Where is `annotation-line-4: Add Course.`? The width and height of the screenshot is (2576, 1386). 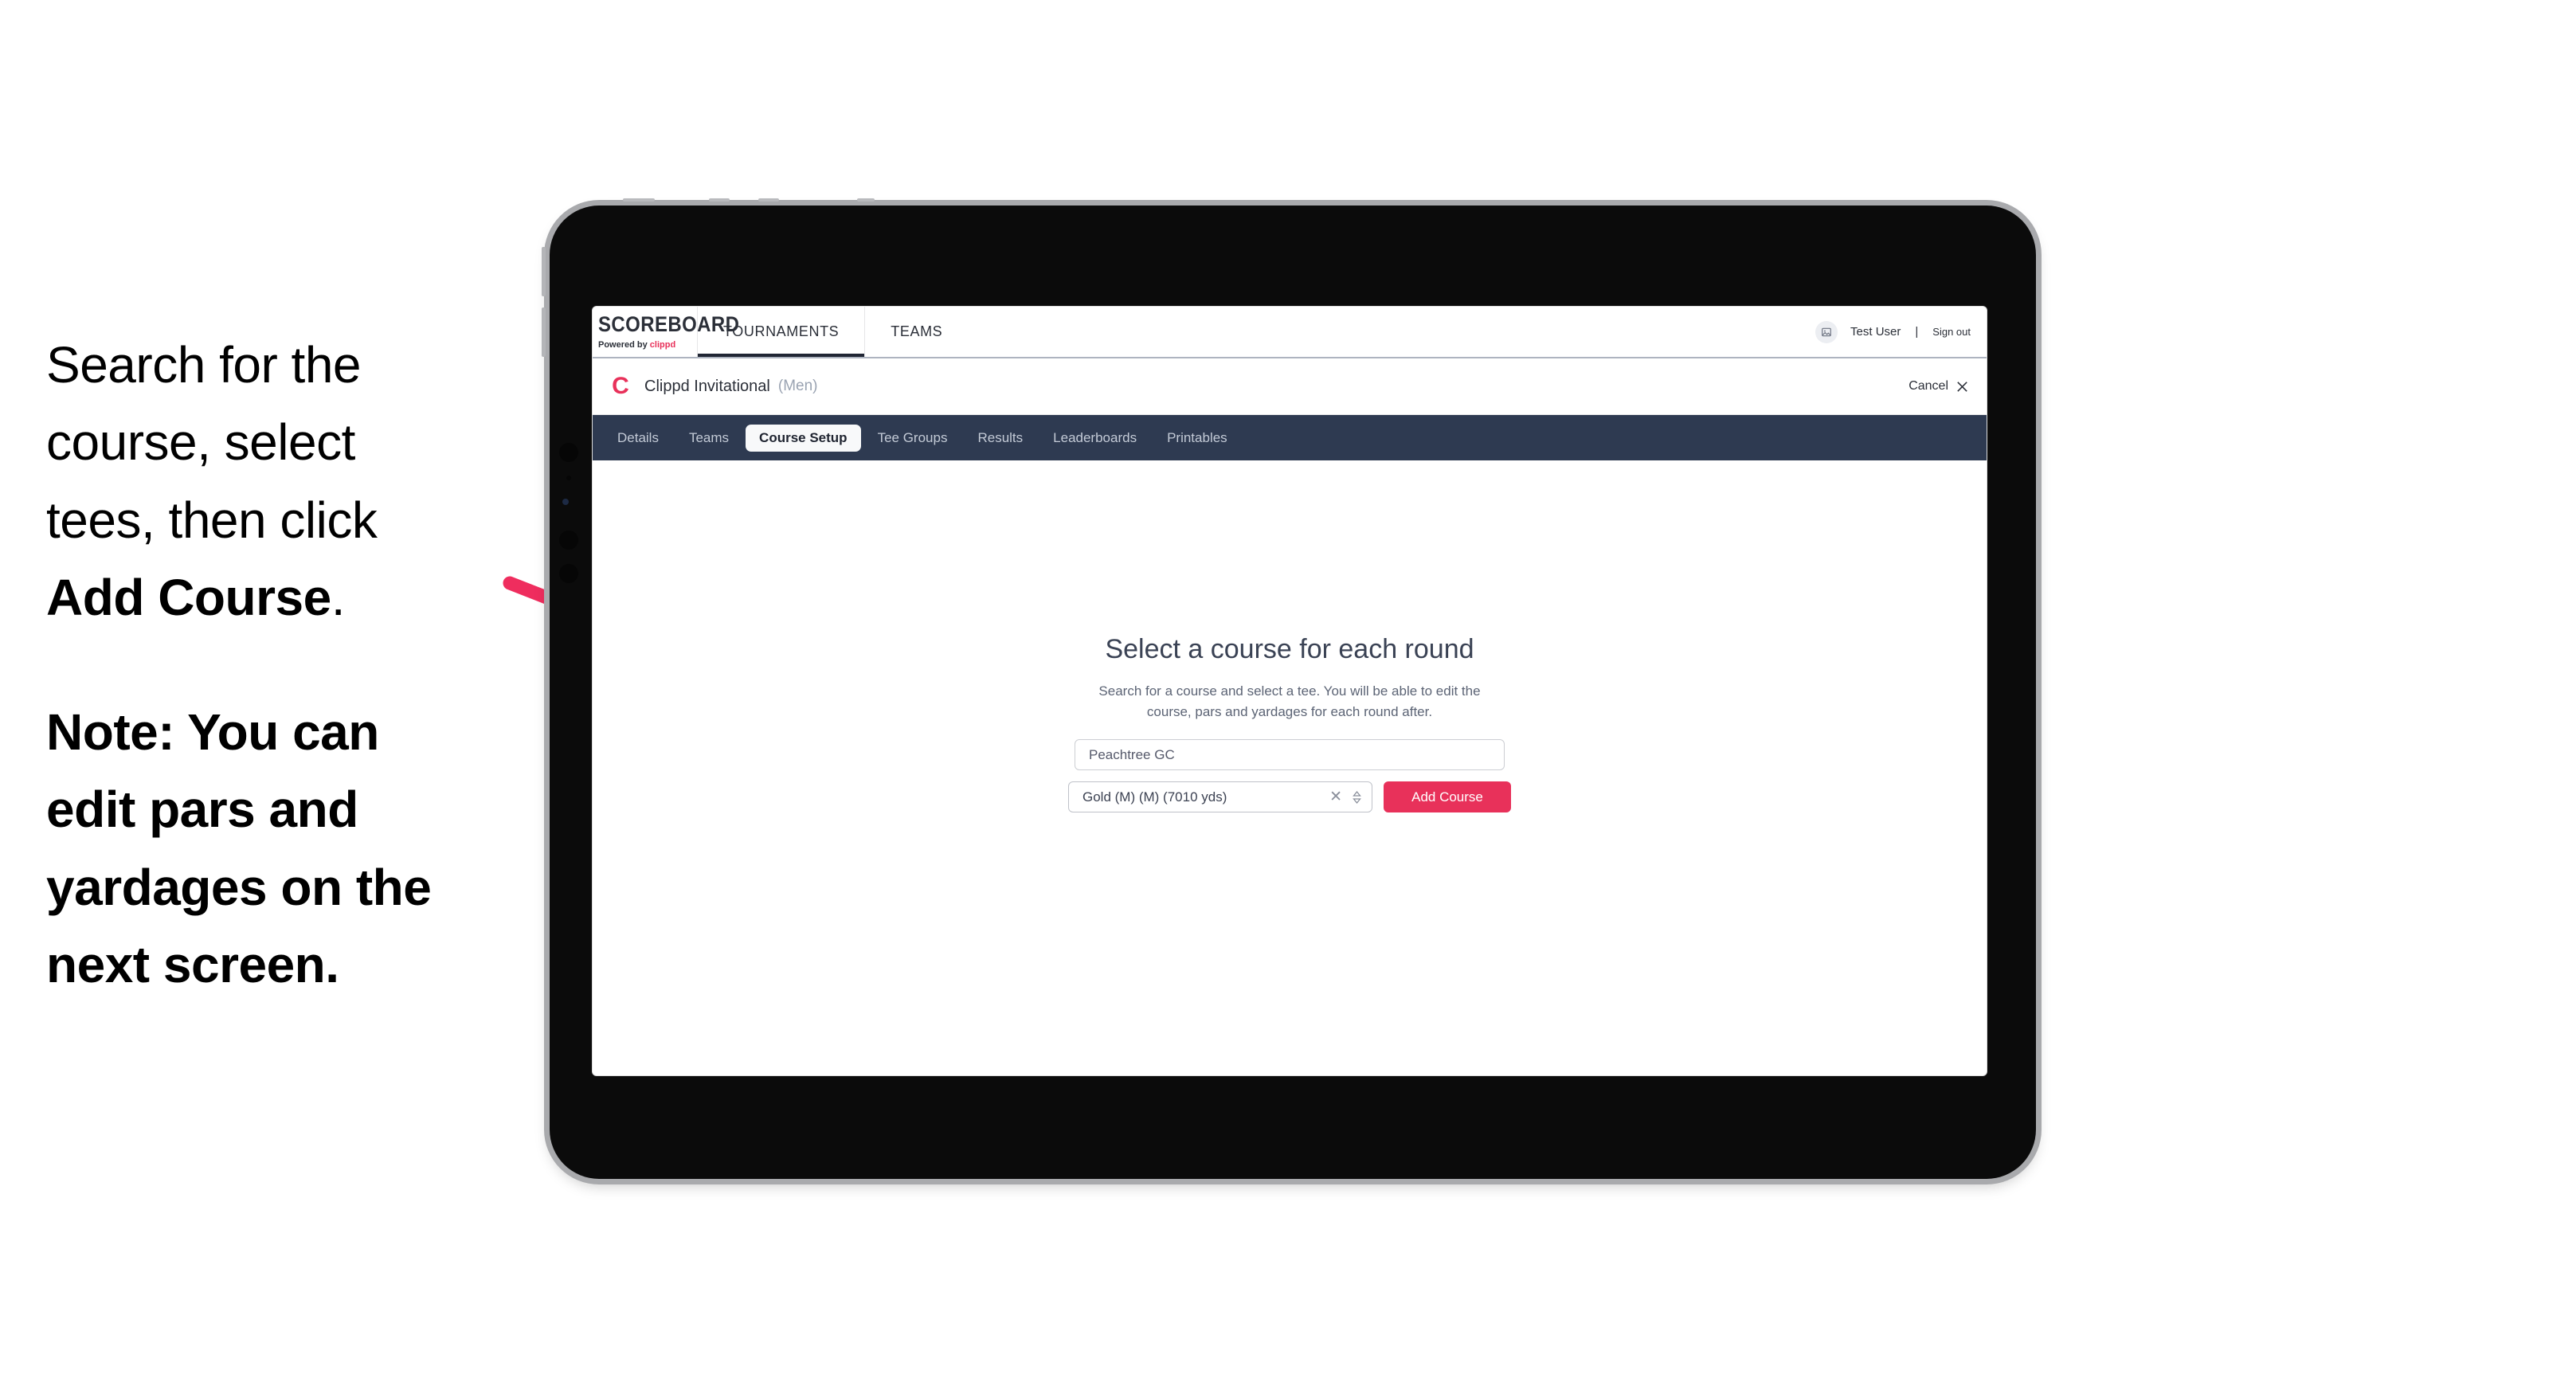 annotation-line-4: Add Course. is located at coordinates (285, 597).